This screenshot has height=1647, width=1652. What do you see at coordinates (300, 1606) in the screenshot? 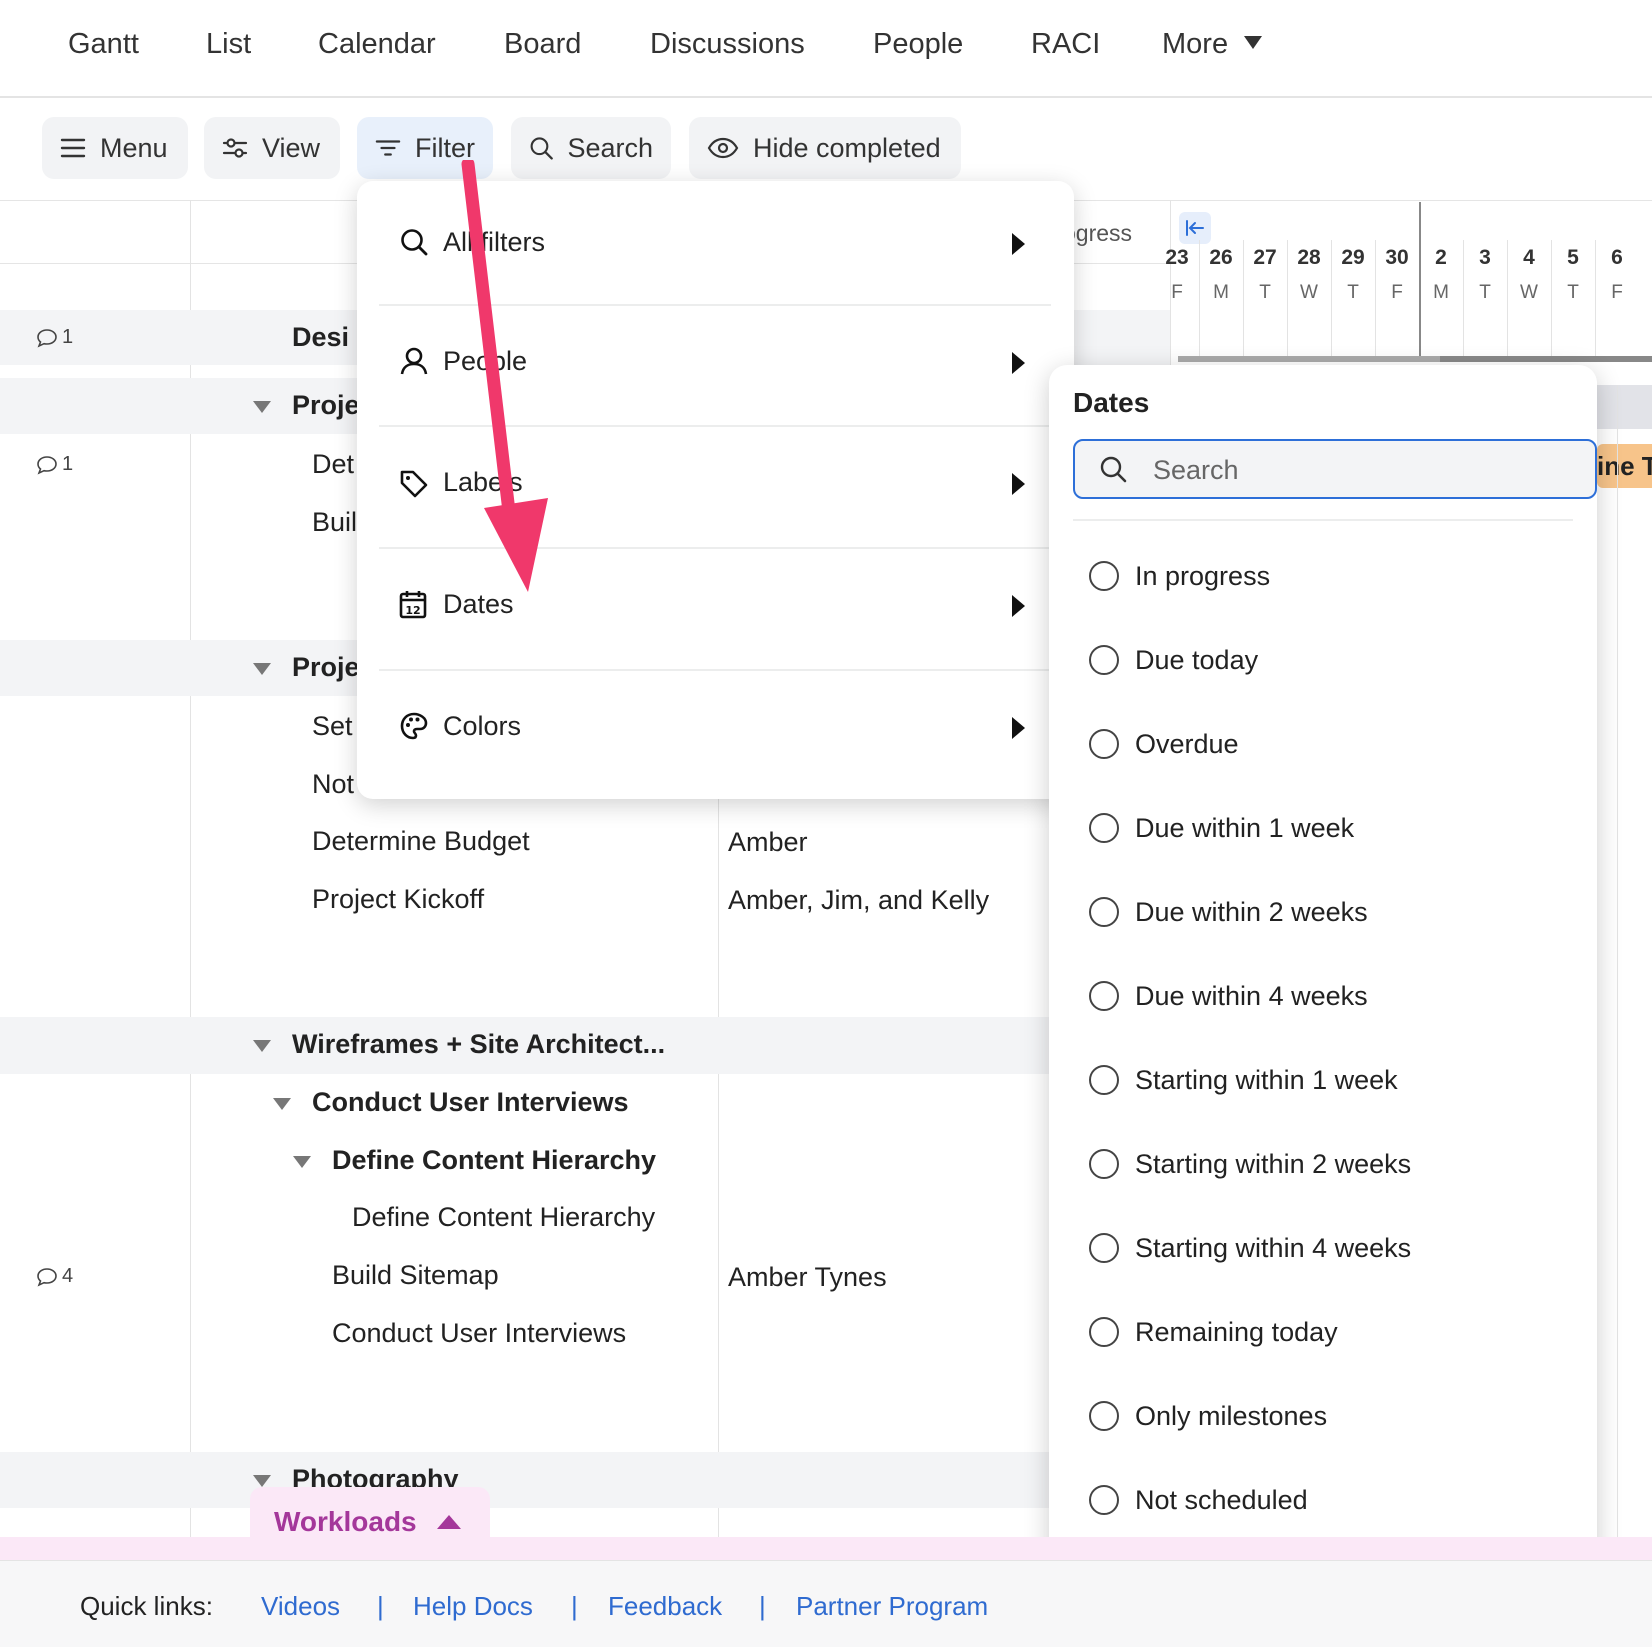
I see `footer-link-videos: Videos` at bounding box center [300, 1606].